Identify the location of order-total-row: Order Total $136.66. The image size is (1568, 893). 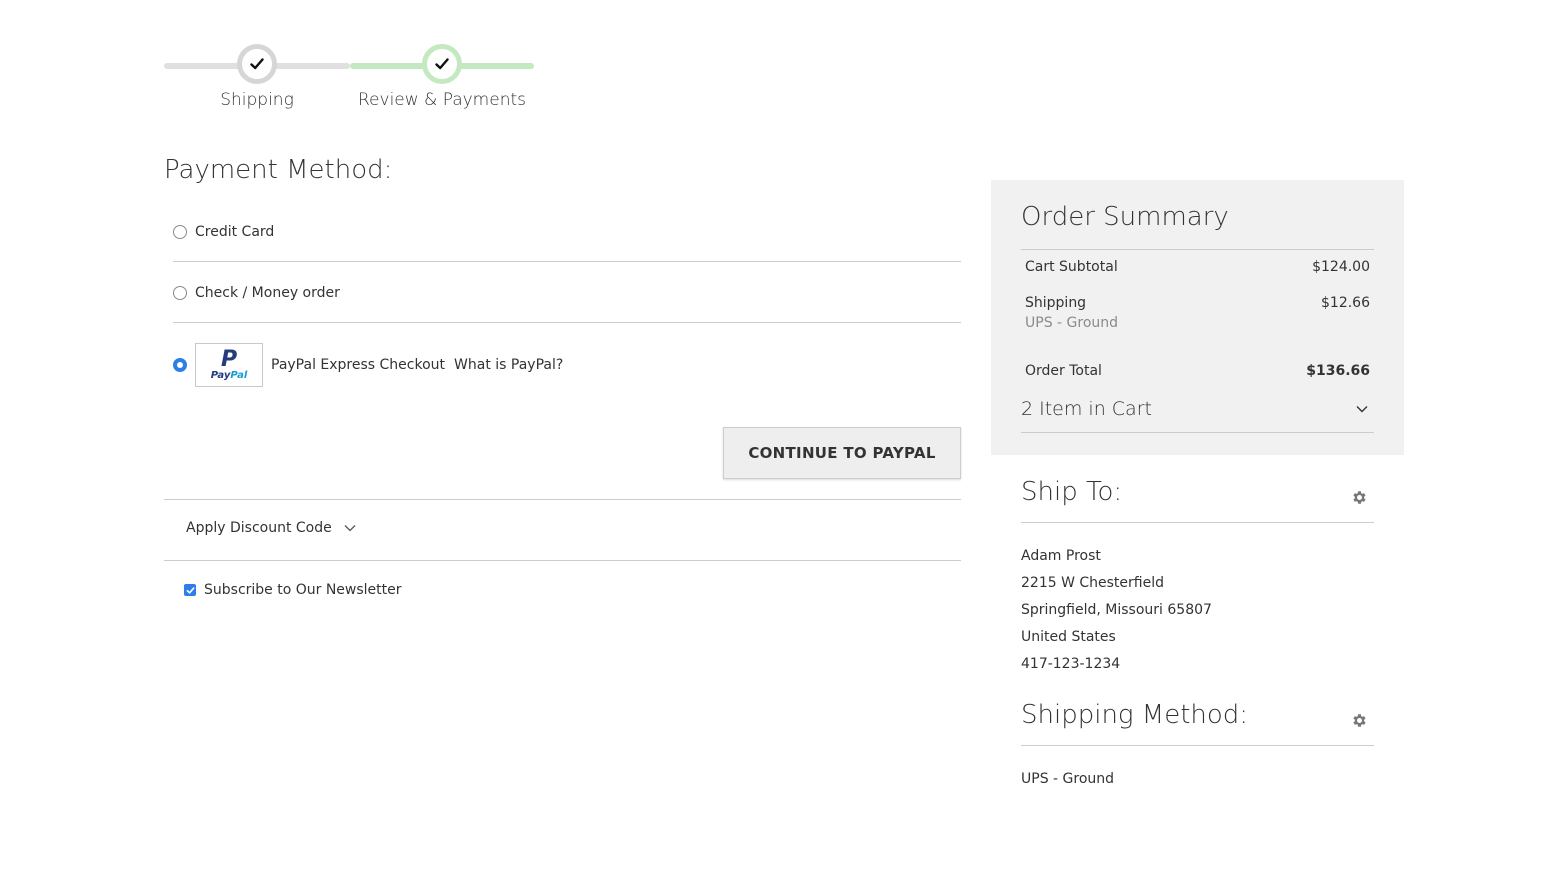
(1197, 371).